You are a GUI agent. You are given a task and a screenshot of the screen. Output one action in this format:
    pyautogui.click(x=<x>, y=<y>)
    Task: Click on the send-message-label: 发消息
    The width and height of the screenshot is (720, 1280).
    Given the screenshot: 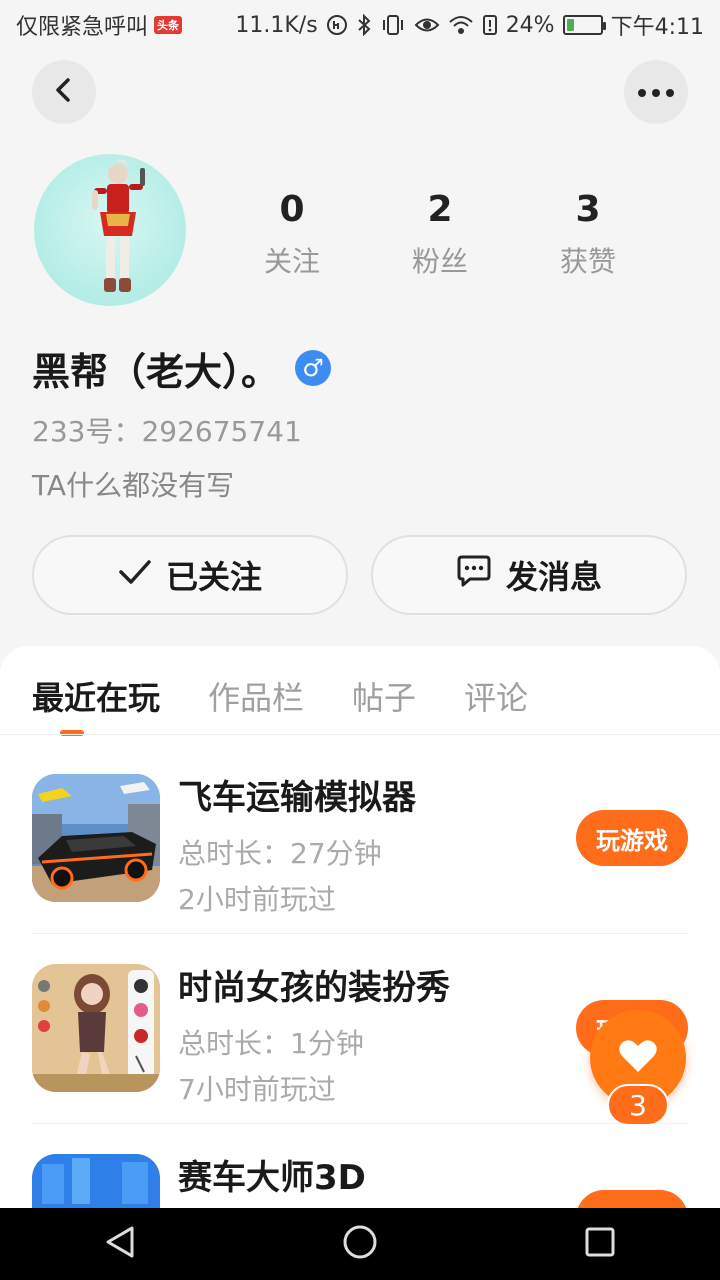 What is the action you would take?
    pyautogui.click(x=553, y=577)
    